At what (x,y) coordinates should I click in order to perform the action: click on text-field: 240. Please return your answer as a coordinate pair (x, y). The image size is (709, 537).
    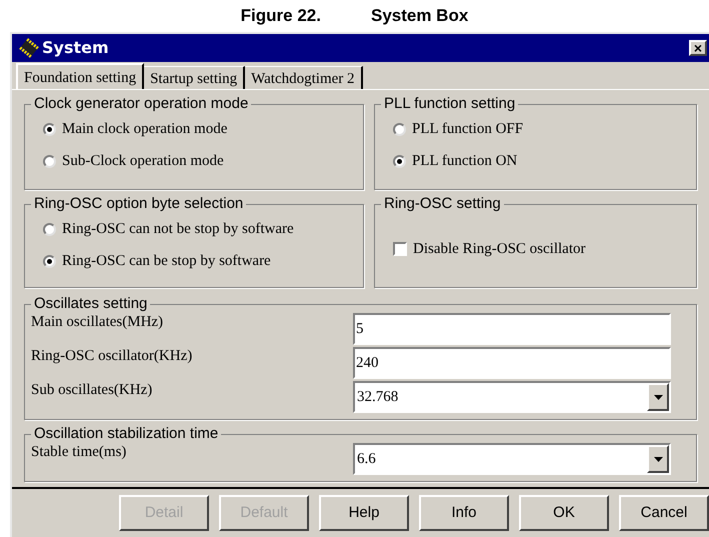
    Looking at the image, I should click on (512, 363).